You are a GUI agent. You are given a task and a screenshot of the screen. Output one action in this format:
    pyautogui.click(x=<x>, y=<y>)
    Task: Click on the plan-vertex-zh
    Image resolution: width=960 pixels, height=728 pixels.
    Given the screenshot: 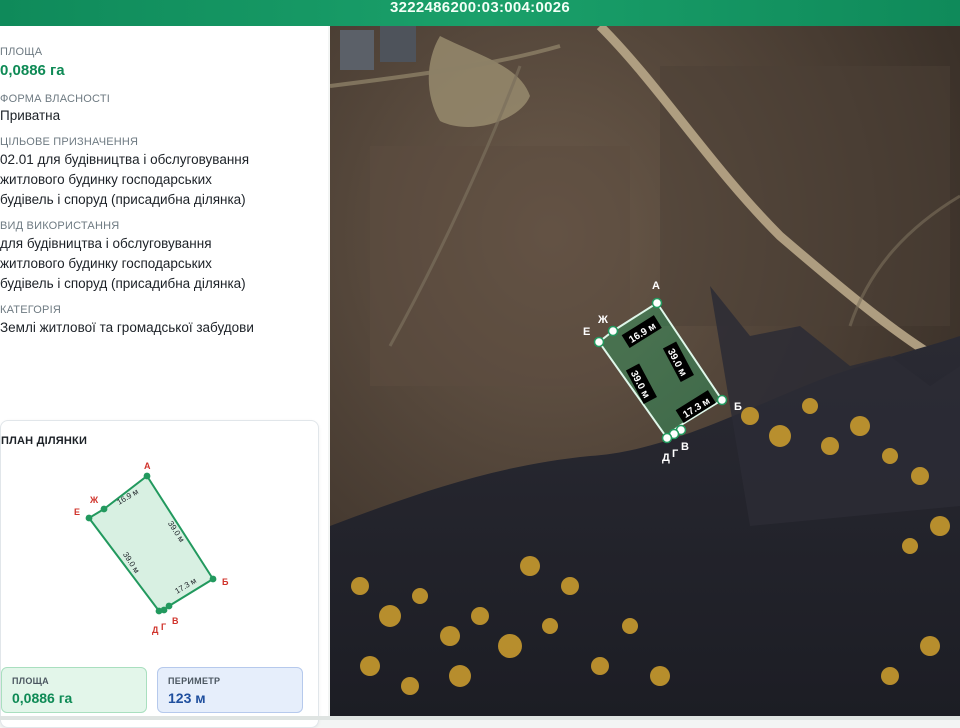 What is the action you would take?
    pyautogui.click(x=104, y=509)
    